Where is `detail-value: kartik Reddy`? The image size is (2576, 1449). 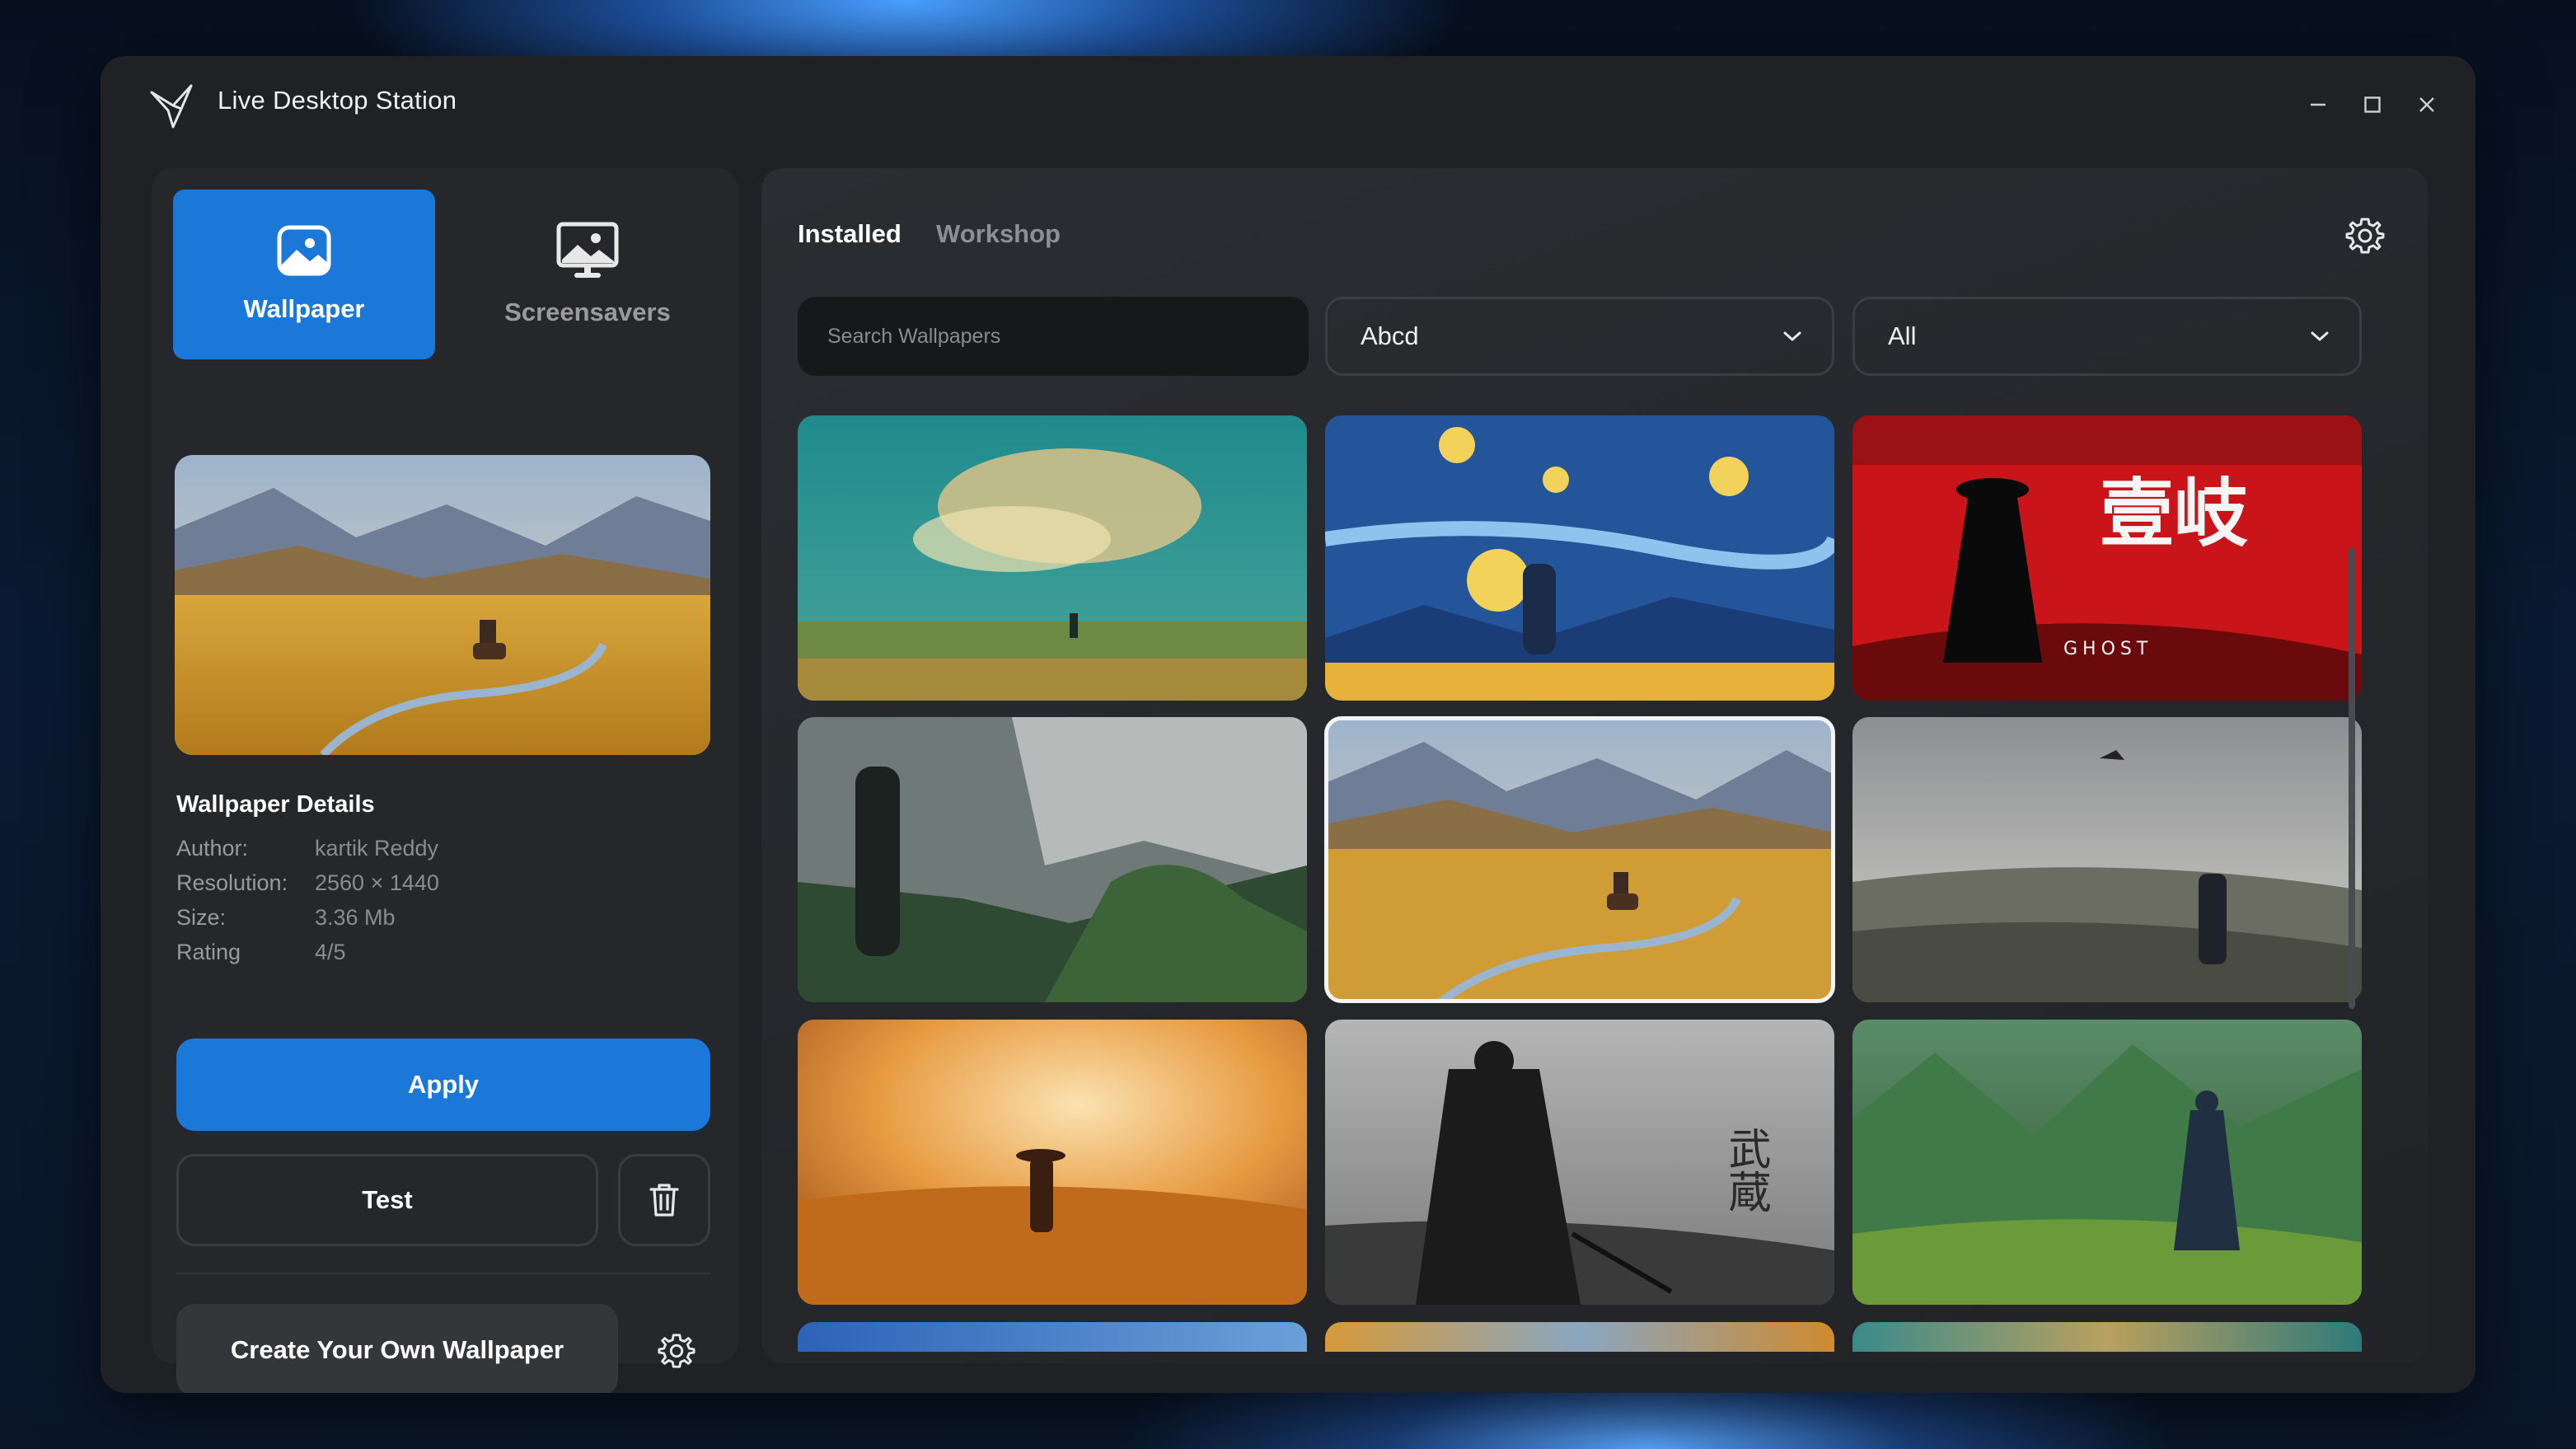
detail-value: kartik Reddy is located at coordinates (377, 848).